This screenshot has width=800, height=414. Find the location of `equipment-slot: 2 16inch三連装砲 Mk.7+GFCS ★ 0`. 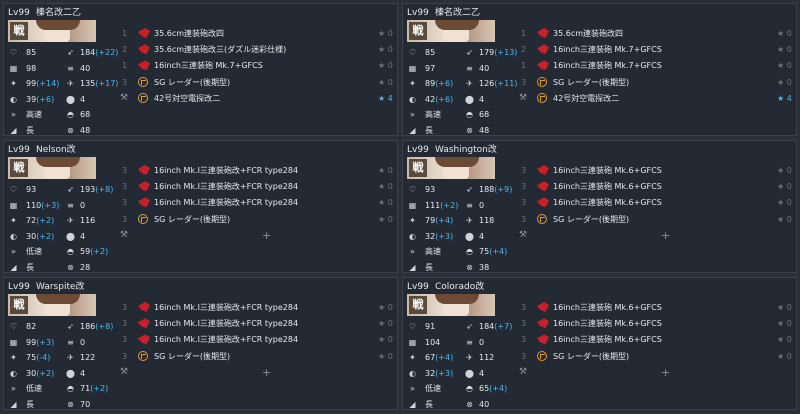

equipment-slot: 2 16inch三連装砲 Mk.7+GFCS ★ 0 is located at coordinates (655, 50).